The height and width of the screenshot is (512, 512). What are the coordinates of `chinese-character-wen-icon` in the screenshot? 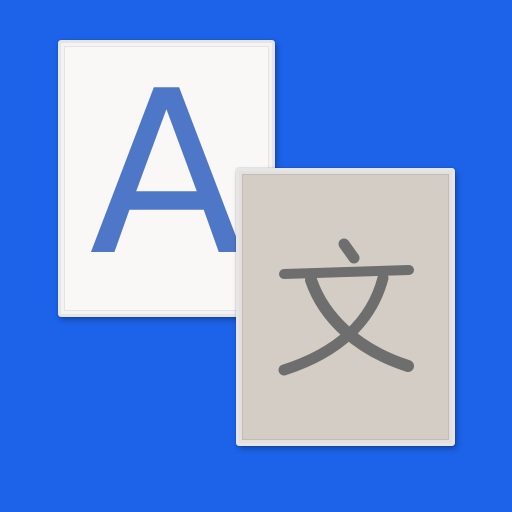 It's located at (346, 307).